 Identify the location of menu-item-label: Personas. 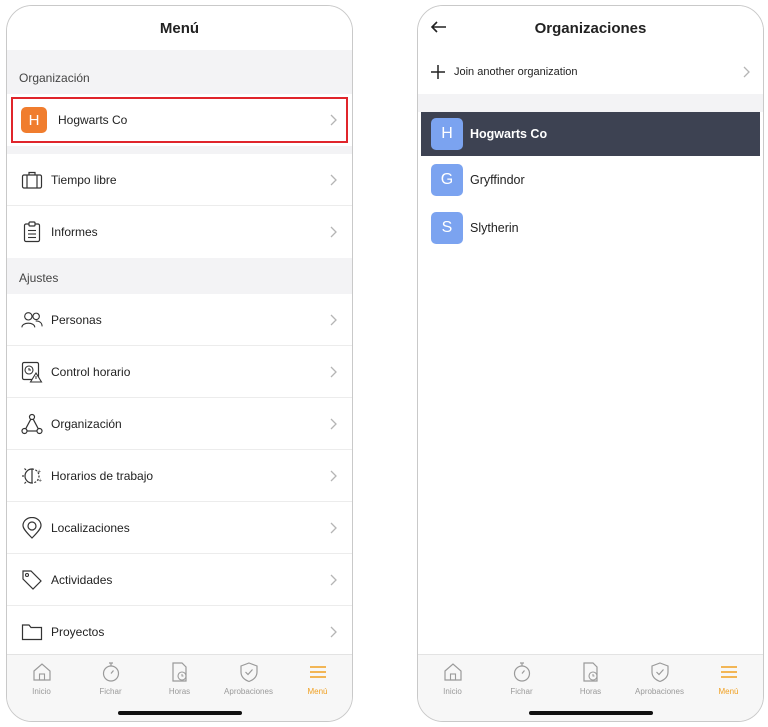
(76, 319).